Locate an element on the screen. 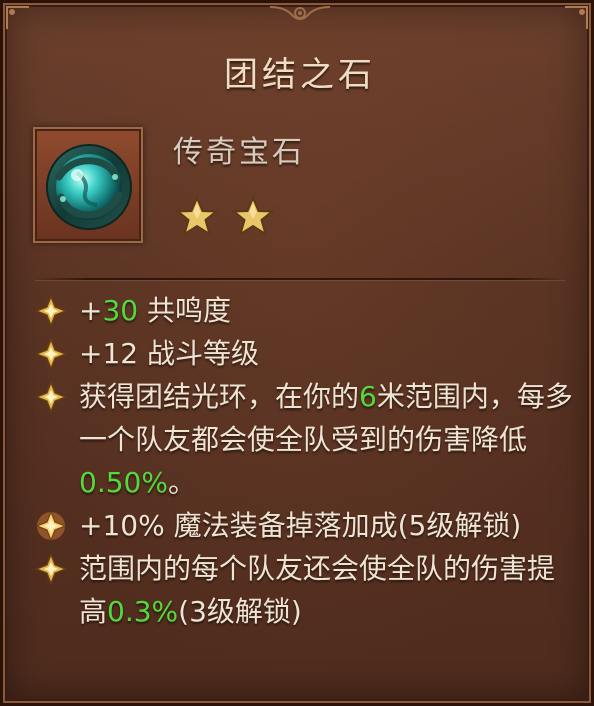  attribute-value-highlight: 6 is located at coordinates (368, 396).